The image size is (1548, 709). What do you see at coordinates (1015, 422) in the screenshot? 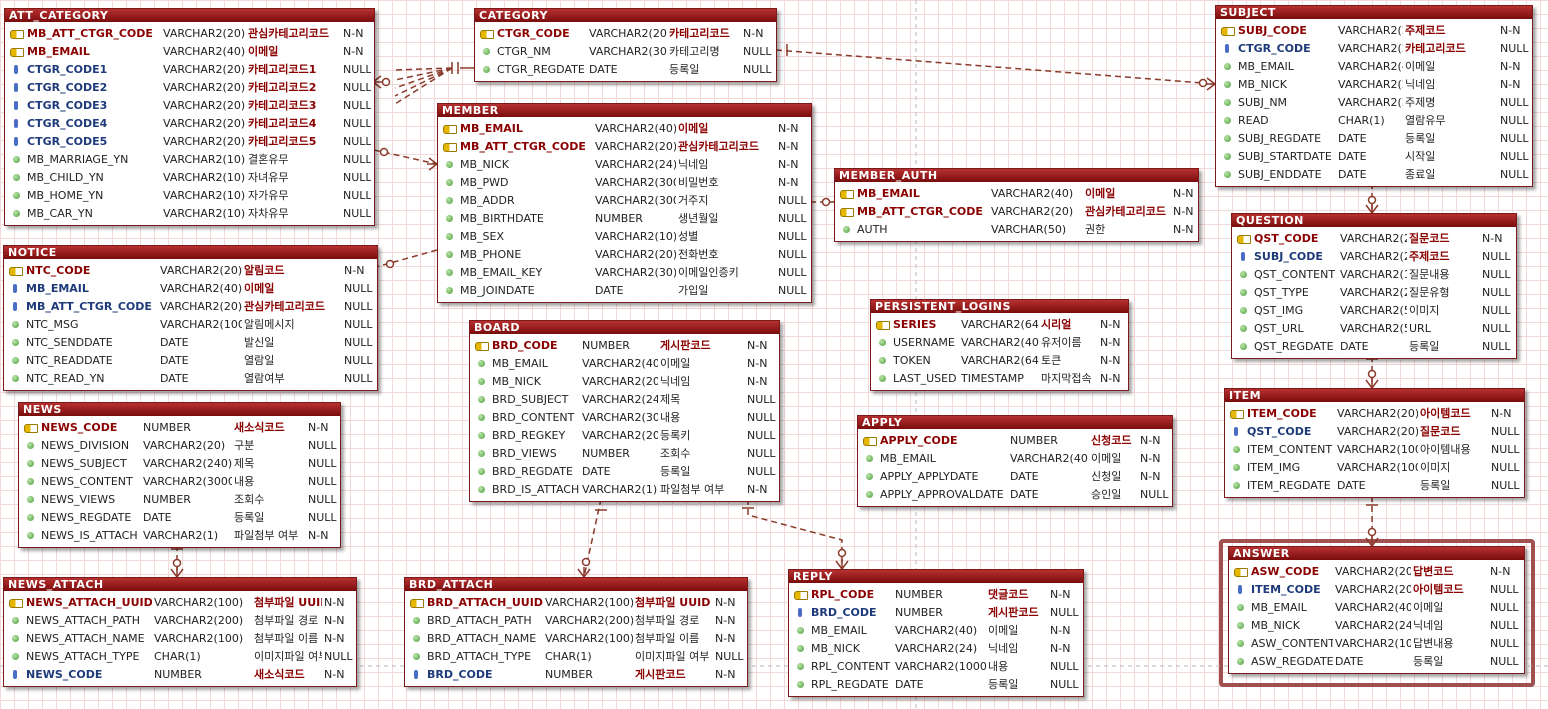
I see `table-header: APPLY` at bounding box center [1015, 422].